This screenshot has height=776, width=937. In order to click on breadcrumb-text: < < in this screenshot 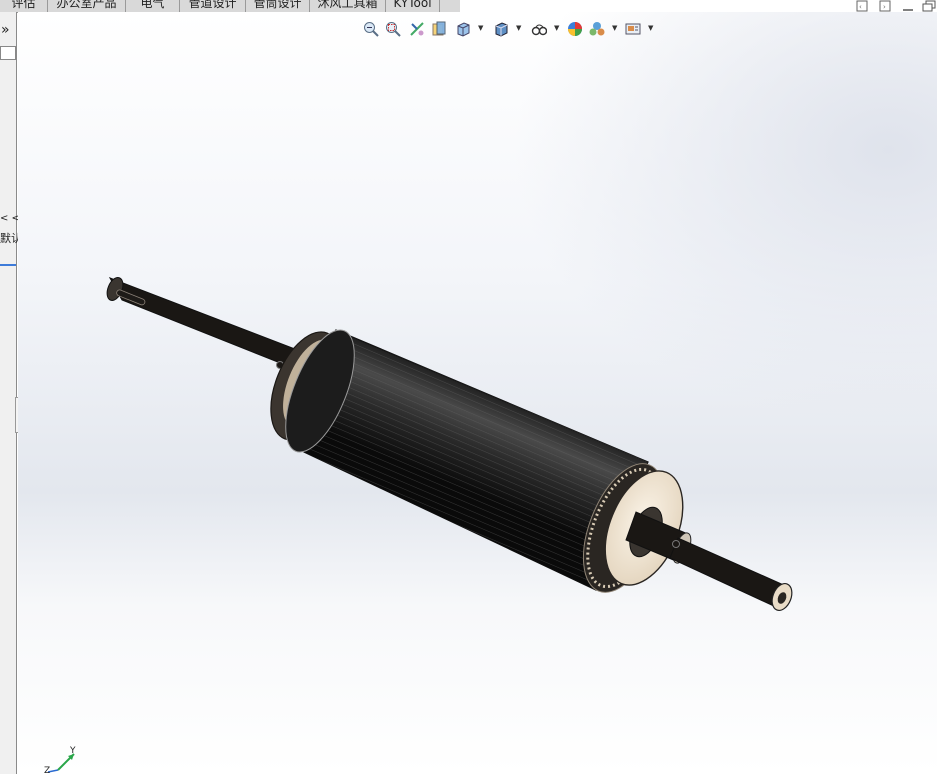, I will do `click(10, 218)`.